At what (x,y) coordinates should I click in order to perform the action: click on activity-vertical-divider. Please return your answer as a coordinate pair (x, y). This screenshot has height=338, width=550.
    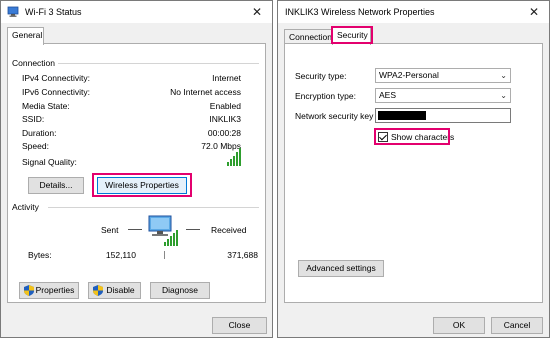
    Looking at the image, I should click on (164, 255).